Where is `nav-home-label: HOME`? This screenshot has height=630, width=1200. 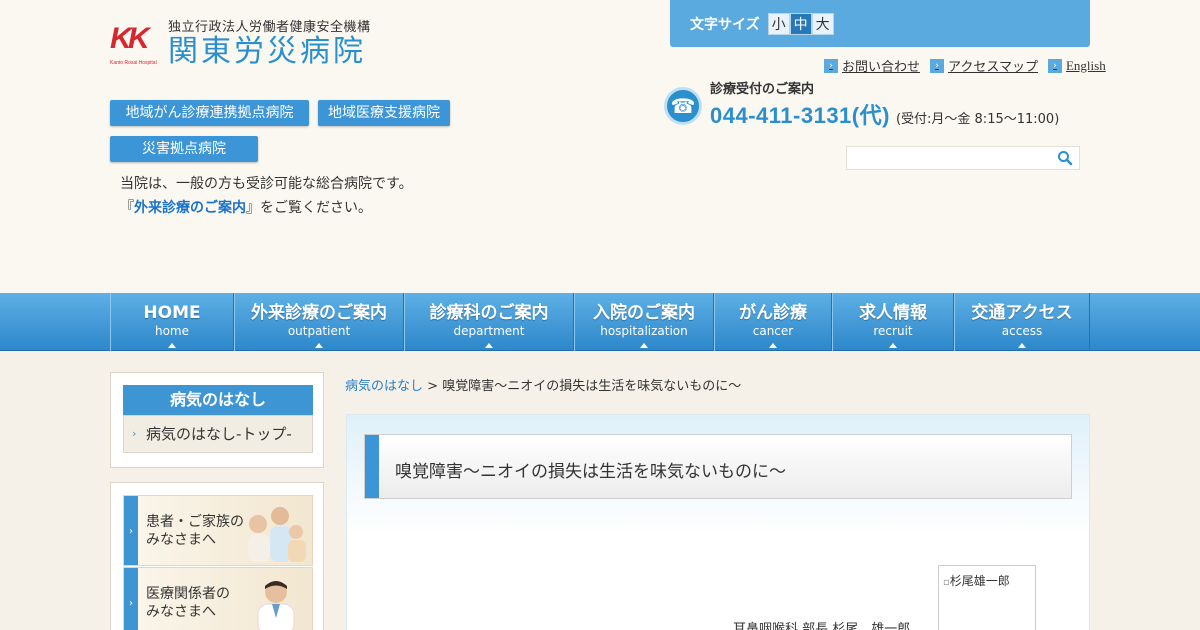
nav-home-label: HOME is located at coordinates (172, 313).